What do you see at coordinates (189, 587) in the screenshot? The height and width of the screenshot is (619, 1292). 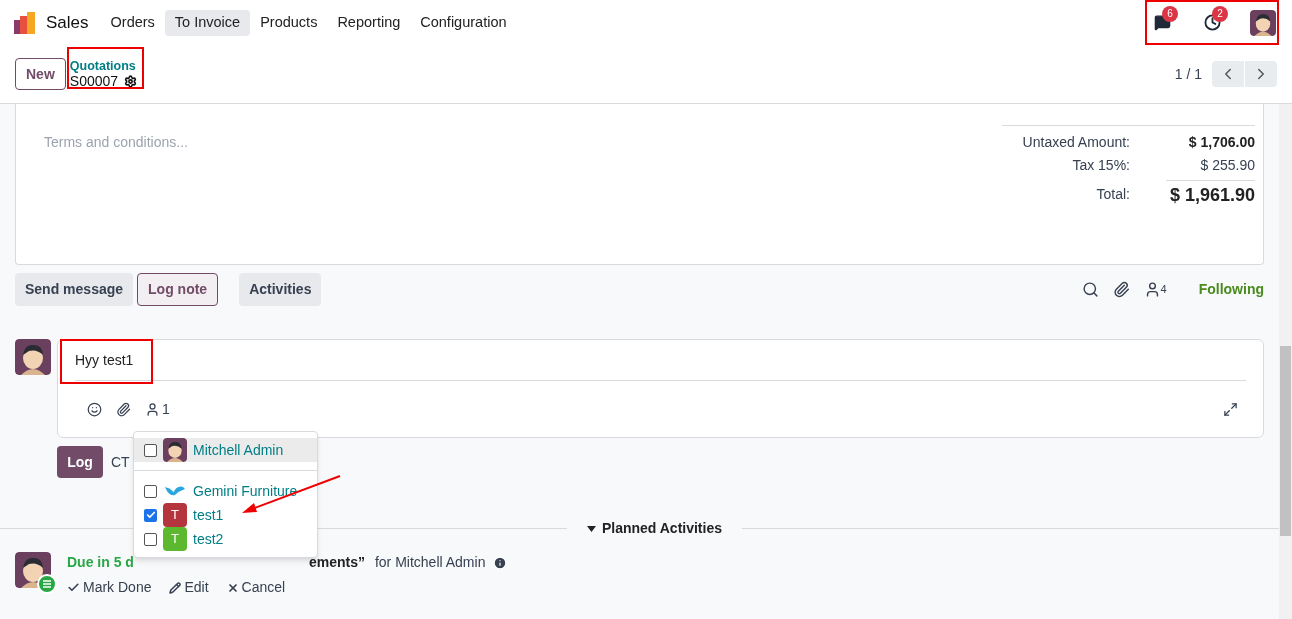 I see `activity-action: Edit` at bounding box center [189, 587].